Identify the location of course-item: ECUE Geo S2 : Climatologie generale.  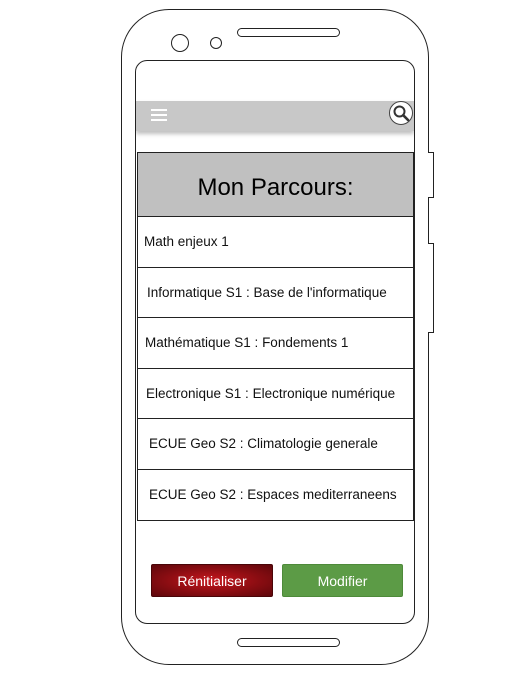
(275, 444).